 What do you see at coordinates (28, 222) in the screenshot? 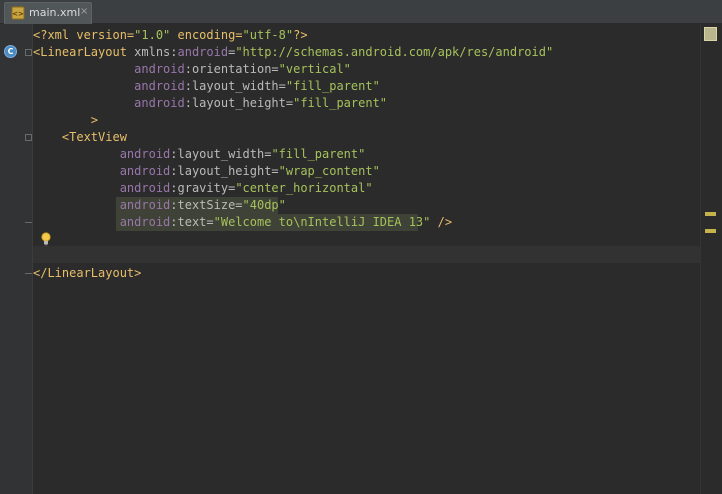
I see `fold-end-textview` at bounding box center [28, 222].